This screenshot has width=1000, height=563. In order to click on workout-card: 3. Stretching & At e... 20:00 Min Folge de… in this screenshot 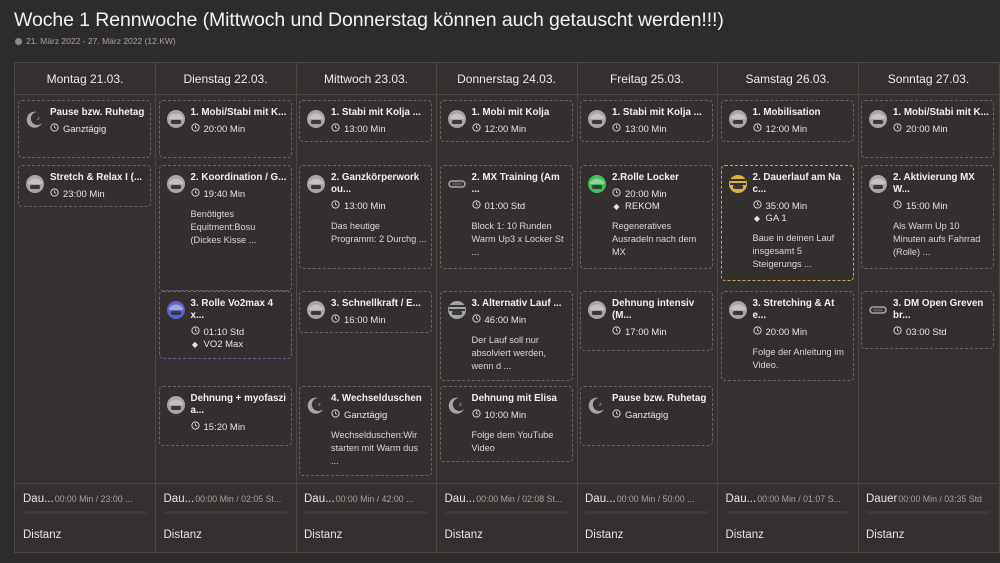, I will do `click(787, 336)`.